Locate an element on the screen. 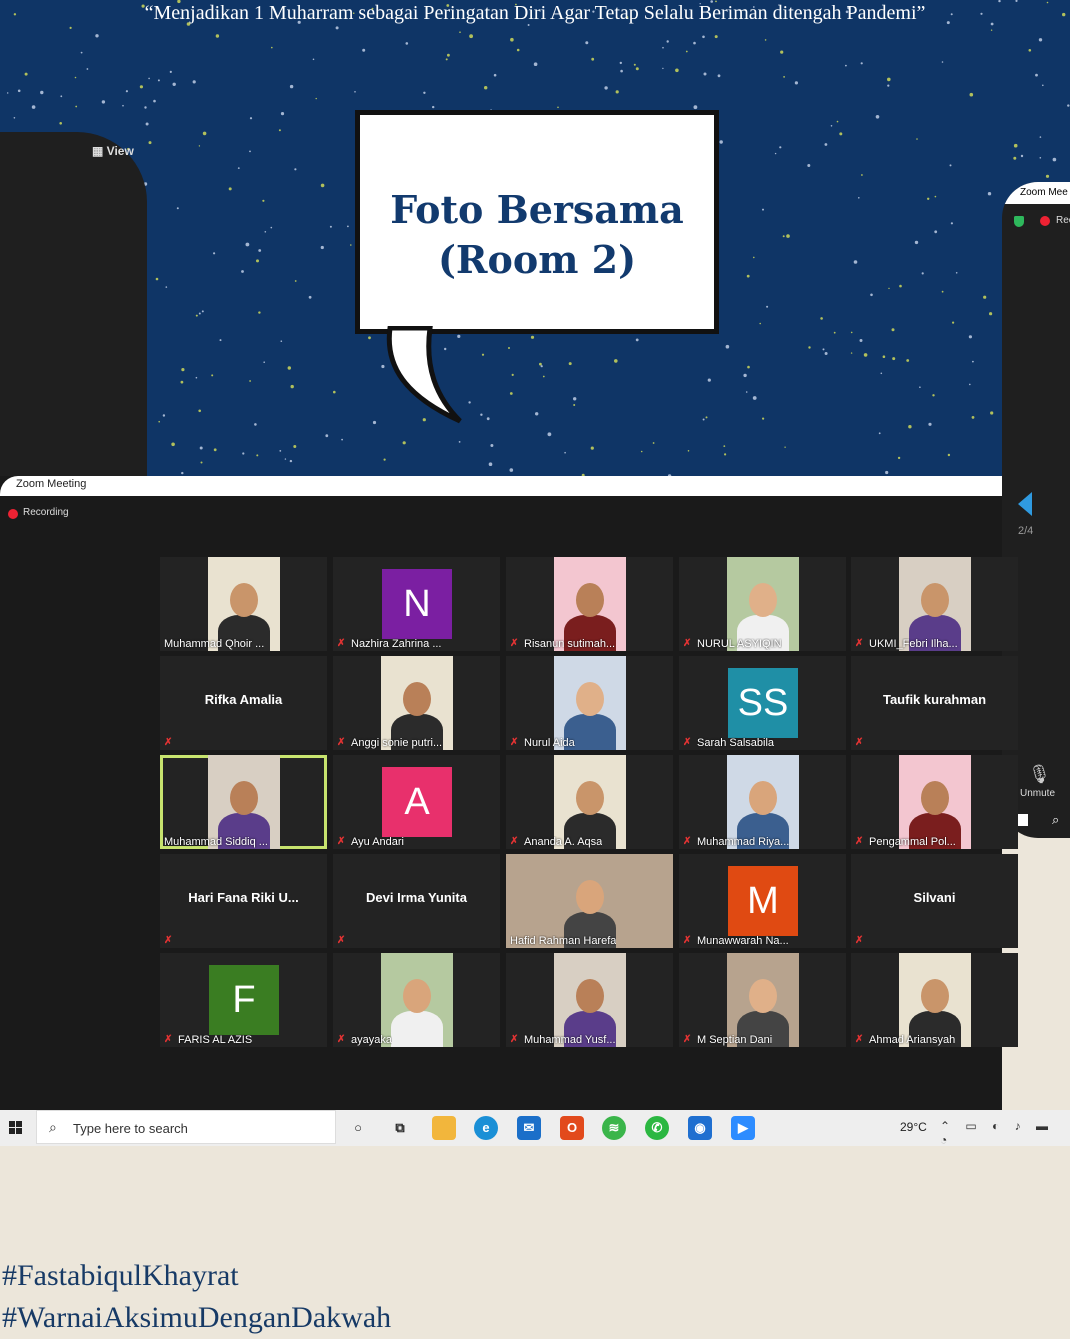 The image size is (1070, 1339). participant-tile: ✗ M Septian Dani is located at coordinates (762, 1000).